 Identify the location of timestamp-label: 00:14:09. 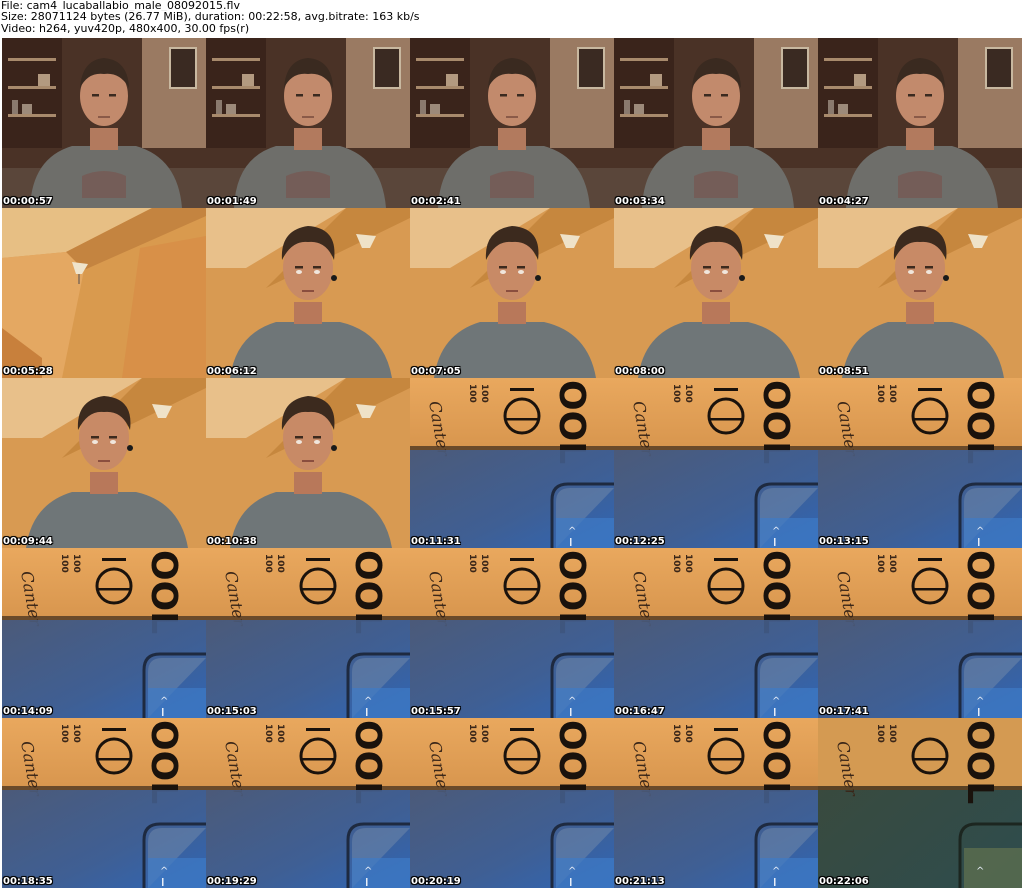
(28, 711).